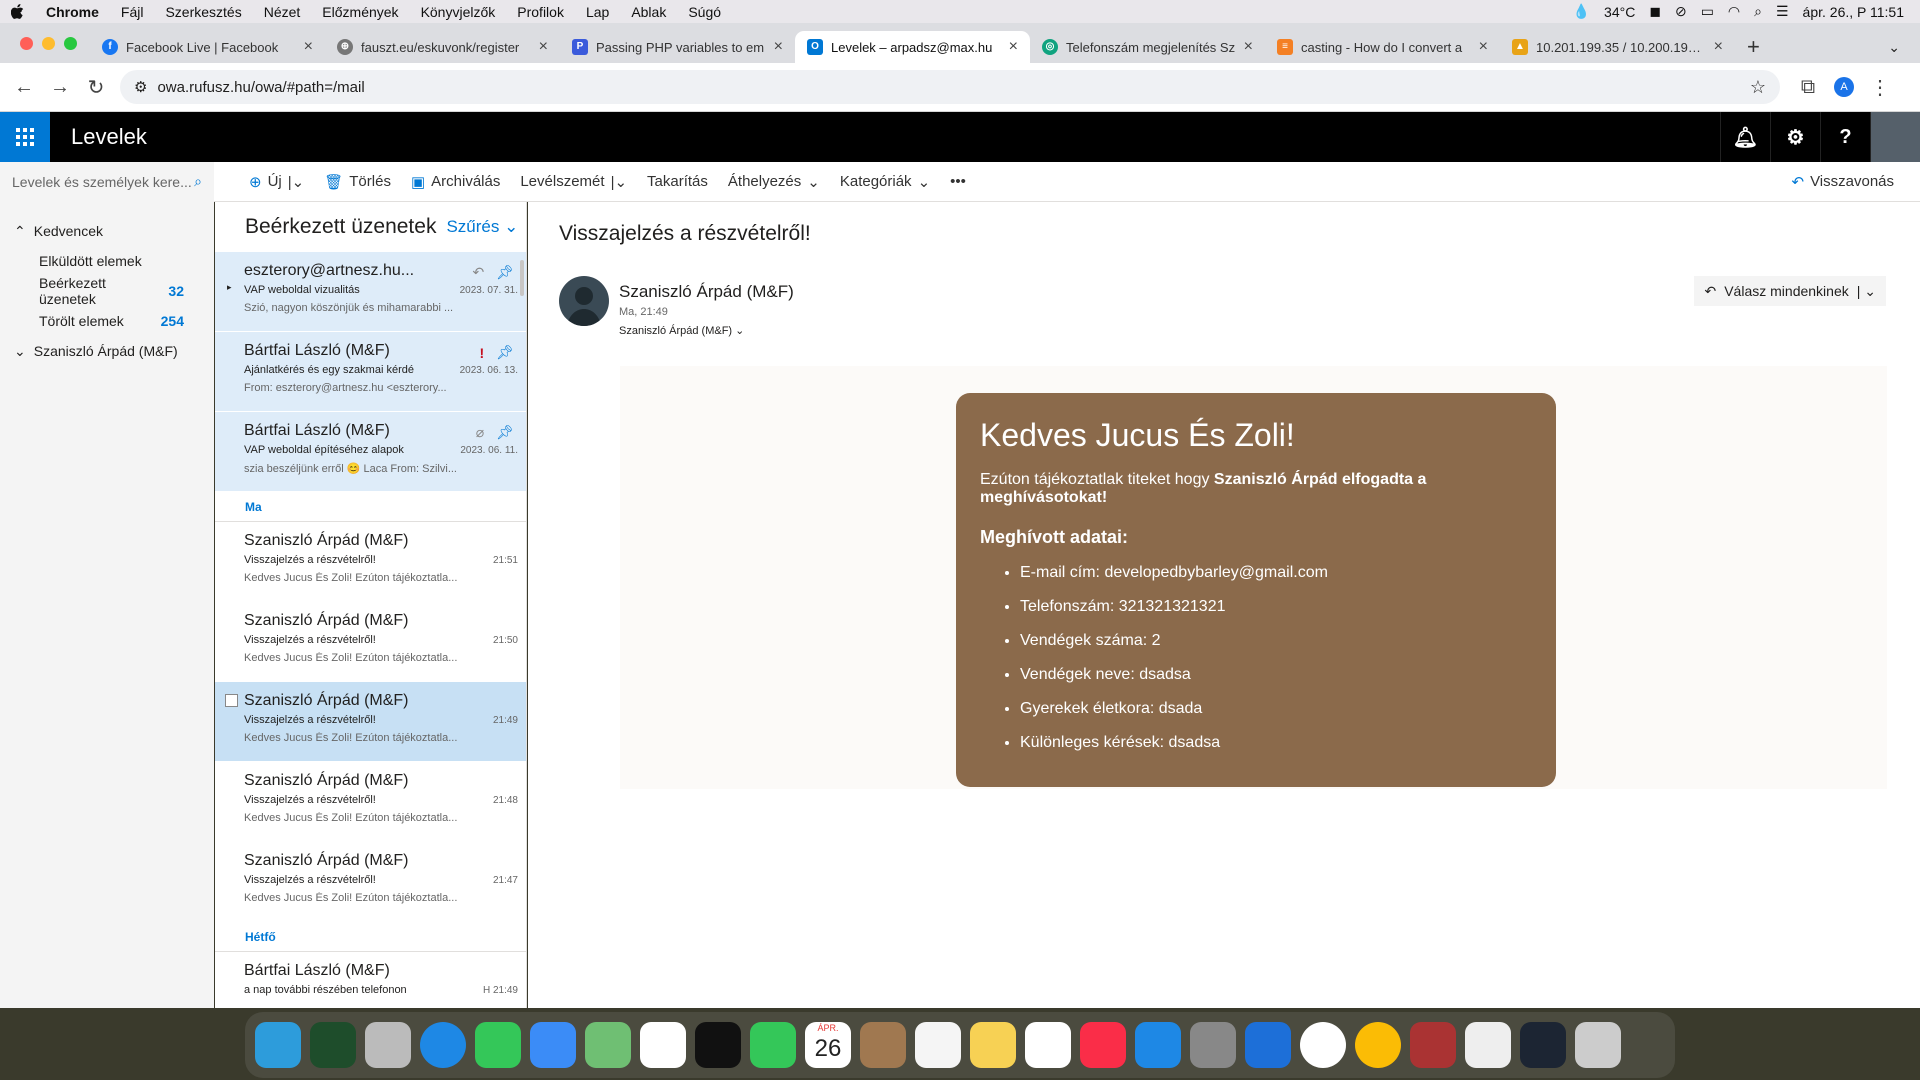  I want to click on gear-icon: ⚙, so click(1795, 137).